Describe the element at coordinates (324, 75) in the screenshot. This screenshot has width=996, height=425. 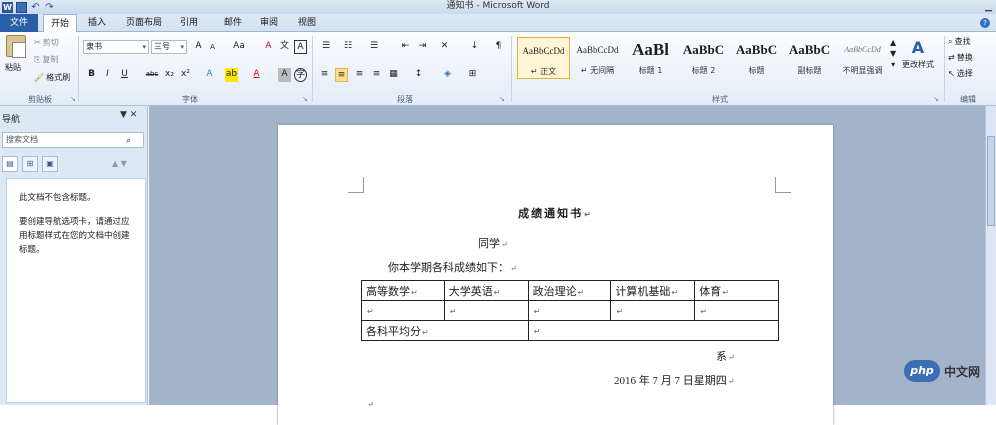
I see `align-left-icon: ≡` at that location.